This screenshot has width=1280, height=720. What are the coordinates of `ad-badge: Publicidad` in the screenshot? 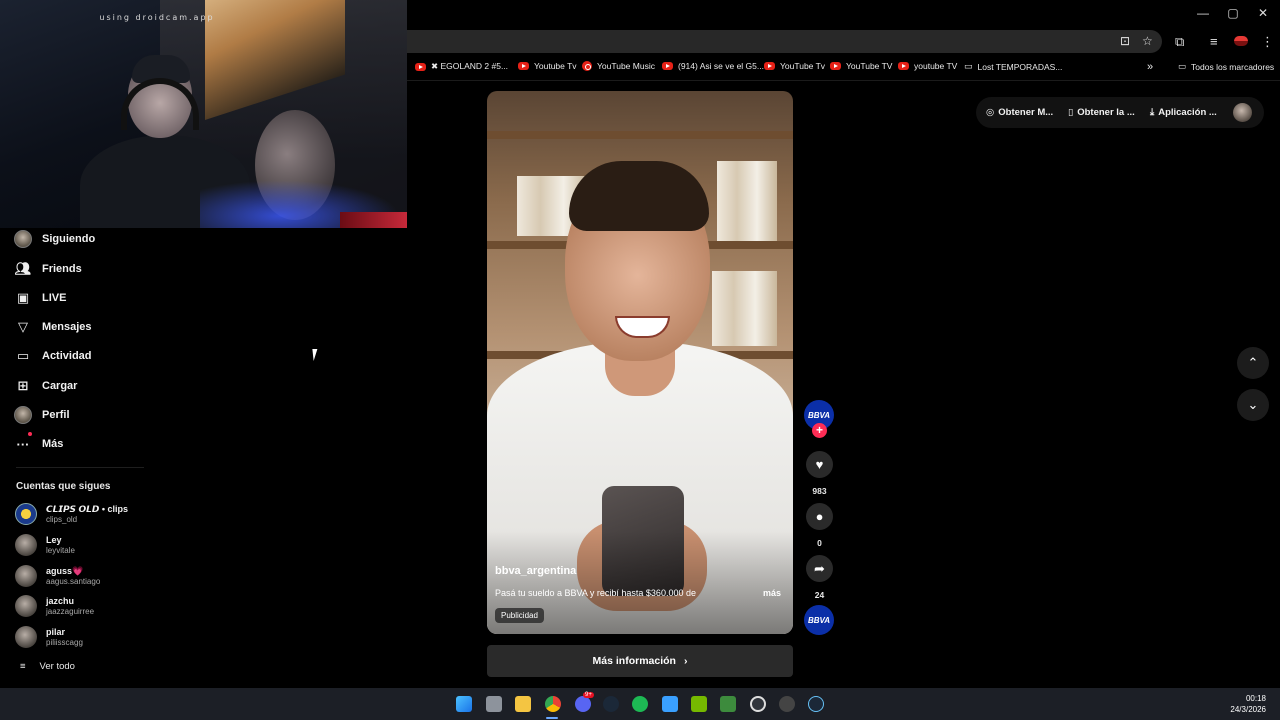 It's located at (519, 615).